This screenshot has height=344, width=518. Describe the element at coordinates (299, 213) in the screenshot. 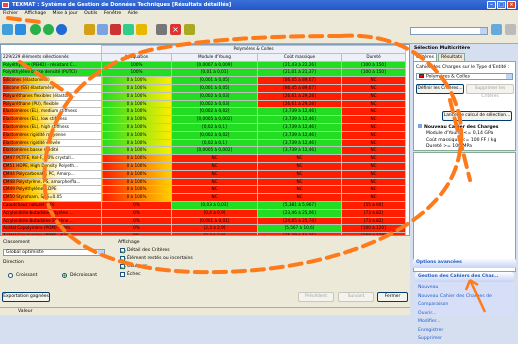

I see `cell-cout: [23,46 à 25,06]` at that location.